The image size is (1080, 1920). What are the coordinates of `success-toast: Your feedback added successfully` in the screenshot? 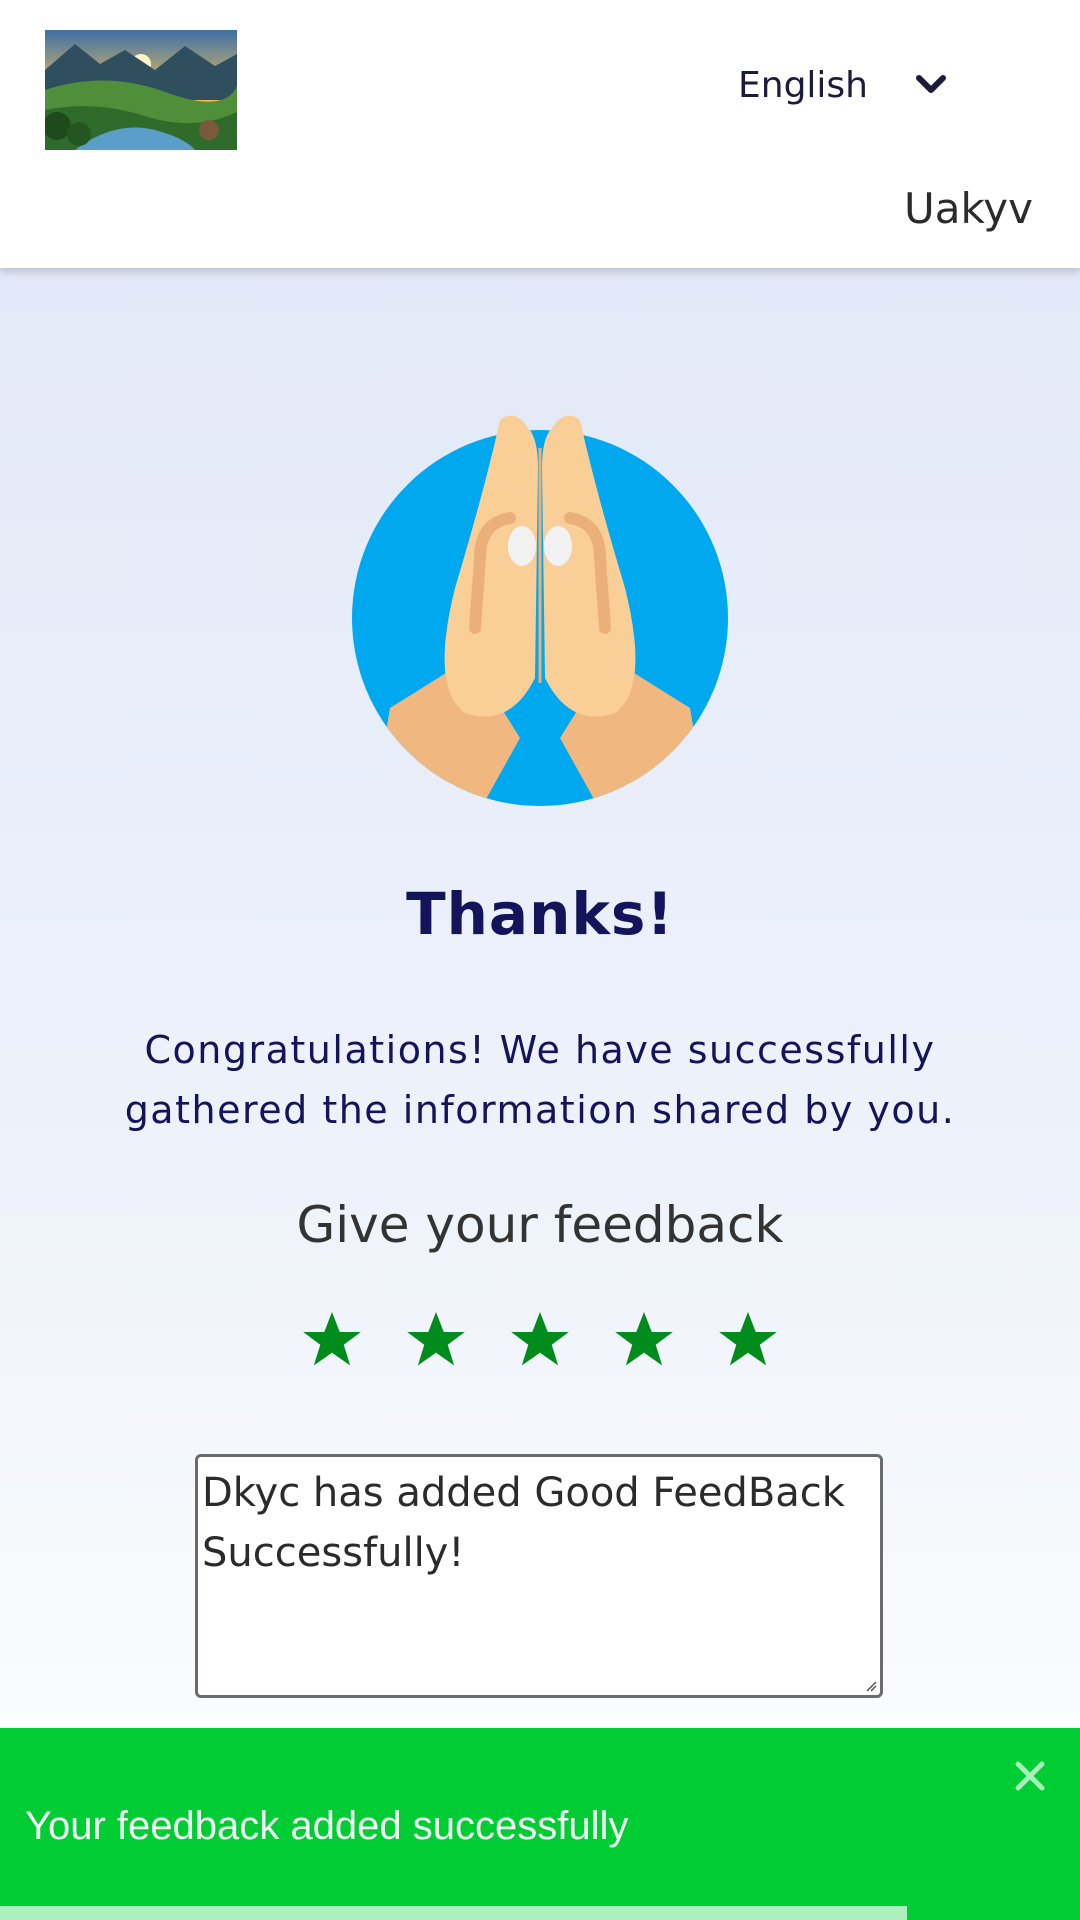 It's located at (540, 1824).